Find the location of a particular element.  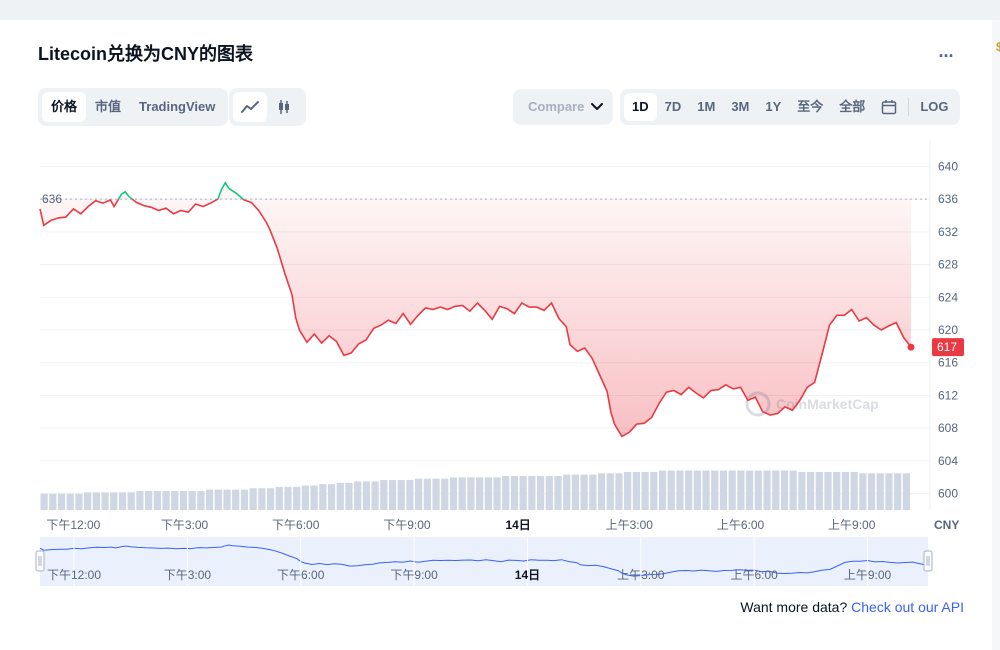

navigator-left-handle is located at coordinates (40, 561).